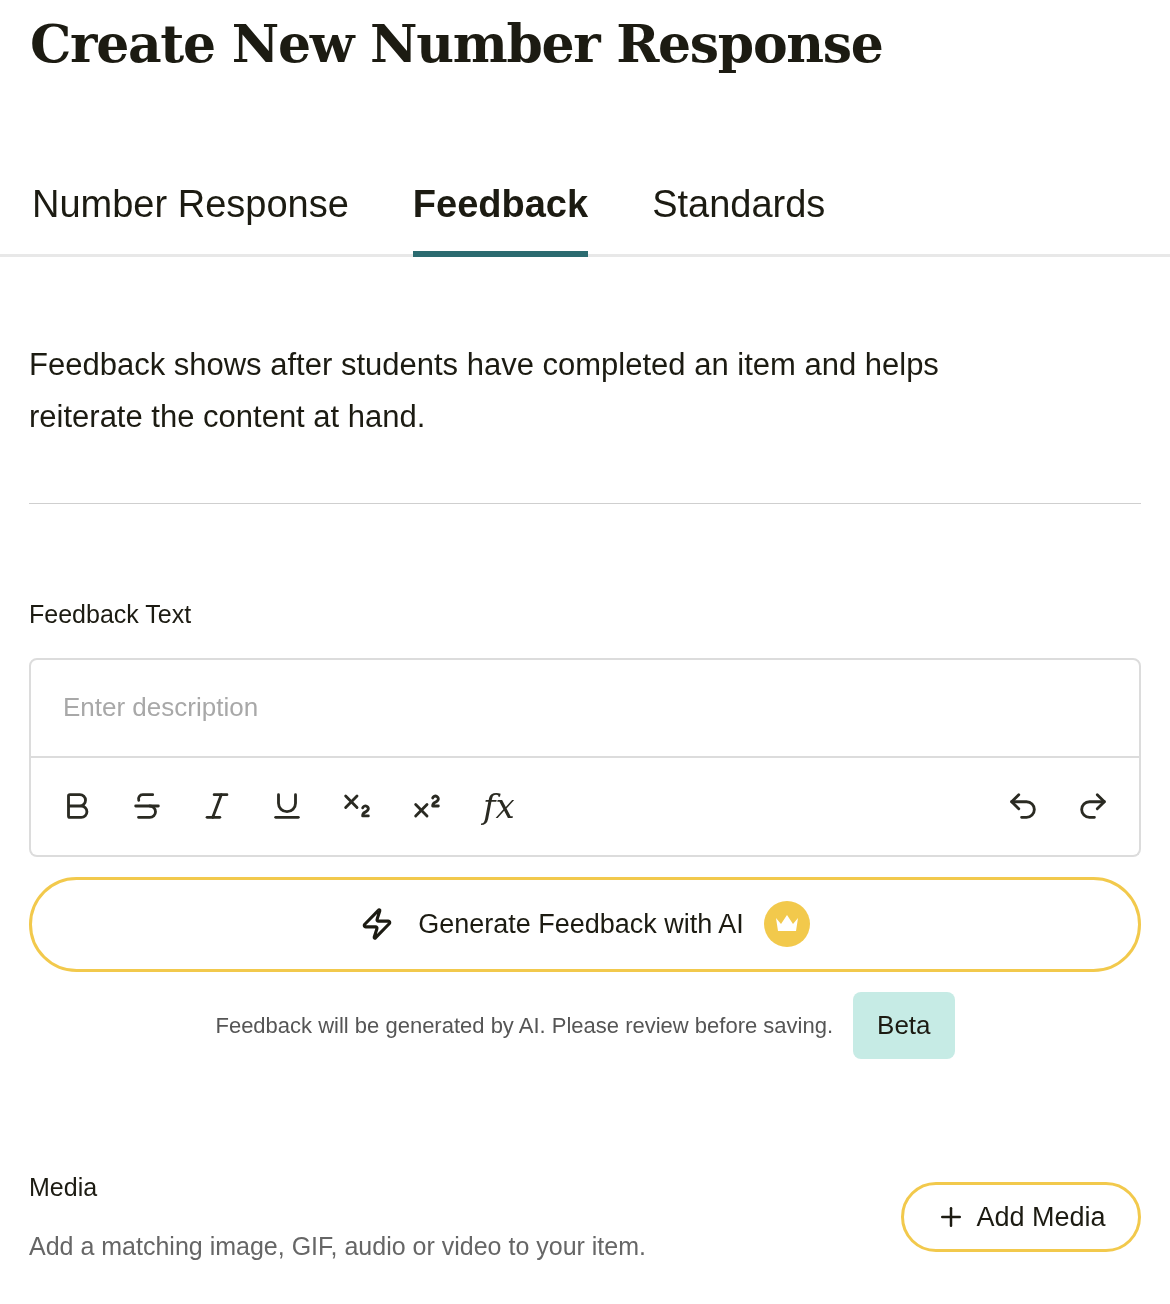 This screenshot has height=1304, width=1170. What do you see at coordinates (1021, 1217) in the screenshot?
I see `add-media-button: Add Media` at bounding box center [1021, 1217].